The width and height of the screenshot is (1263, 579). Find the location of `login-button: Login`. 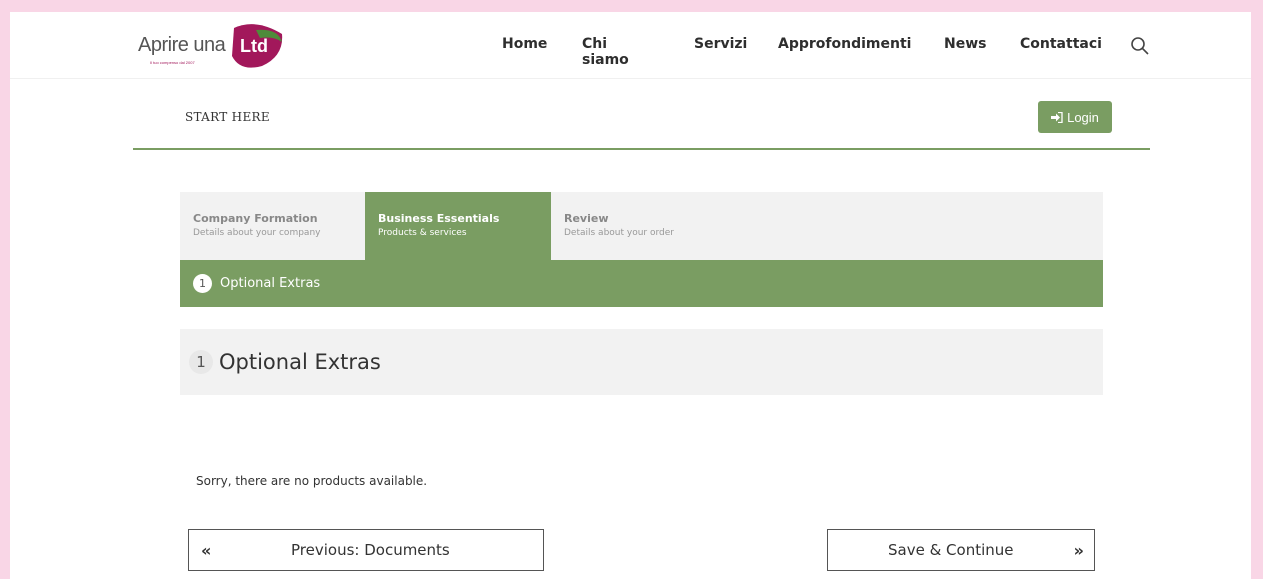

login-button: Login is located at coordinates (1075, 117).